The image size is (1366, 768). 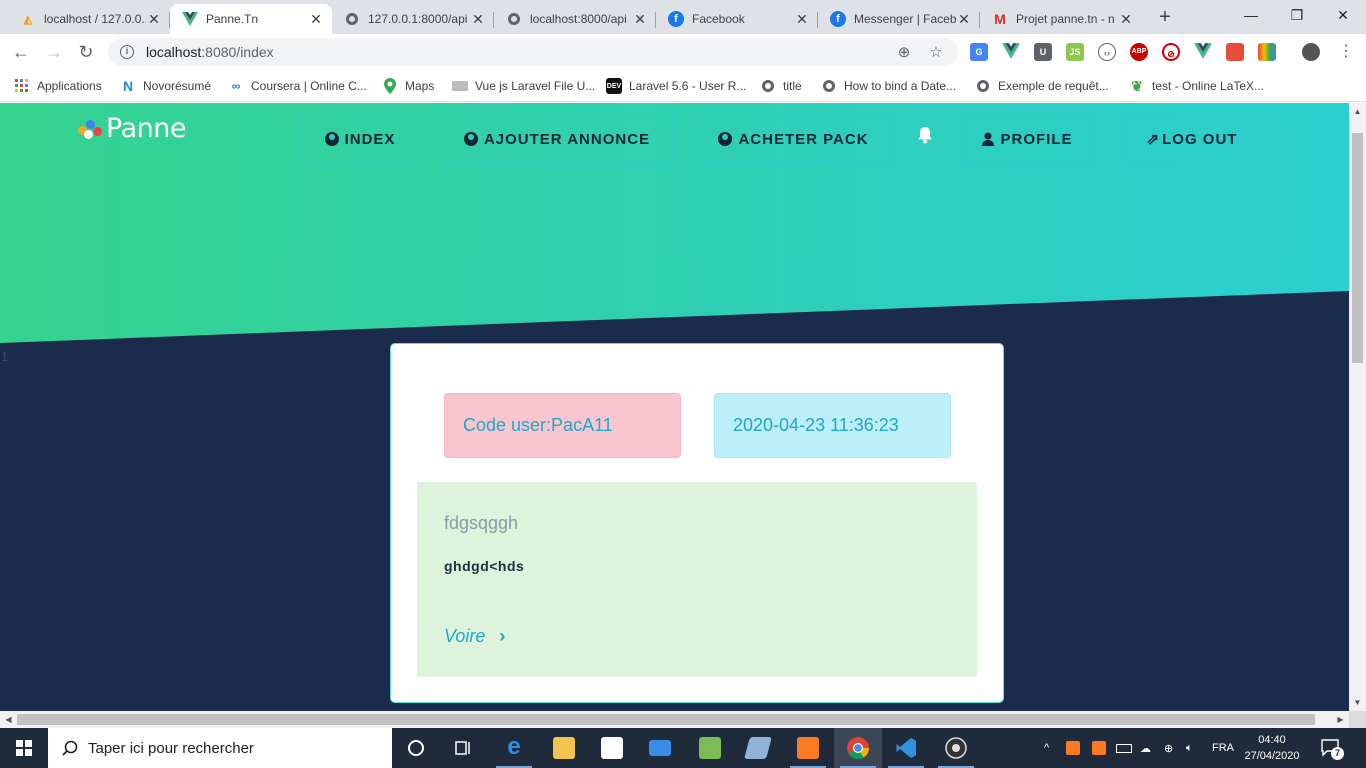 I want to click on facebook-icon: f, so click(x=838, y=19).